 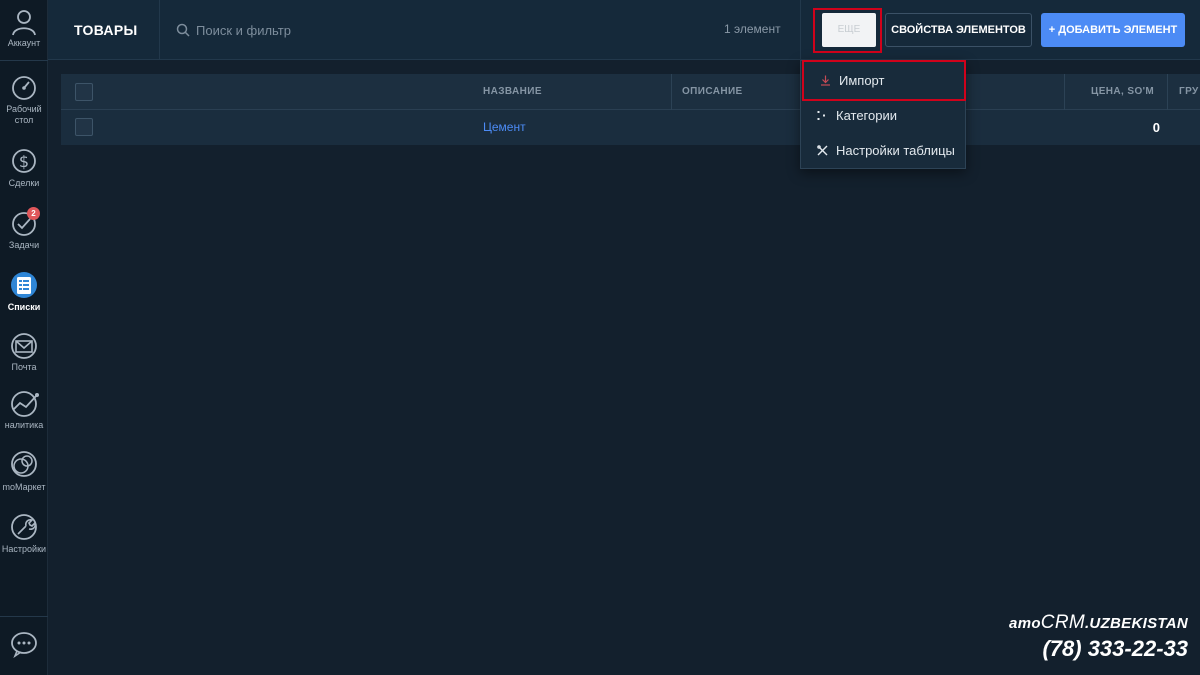 What do you see at coordinates (1113, 30) in the screenshot?
I see `add-element-button: + ДОБАВИТЬ ЭЛЕМЕНТ` at bounding box center [1113, 30].